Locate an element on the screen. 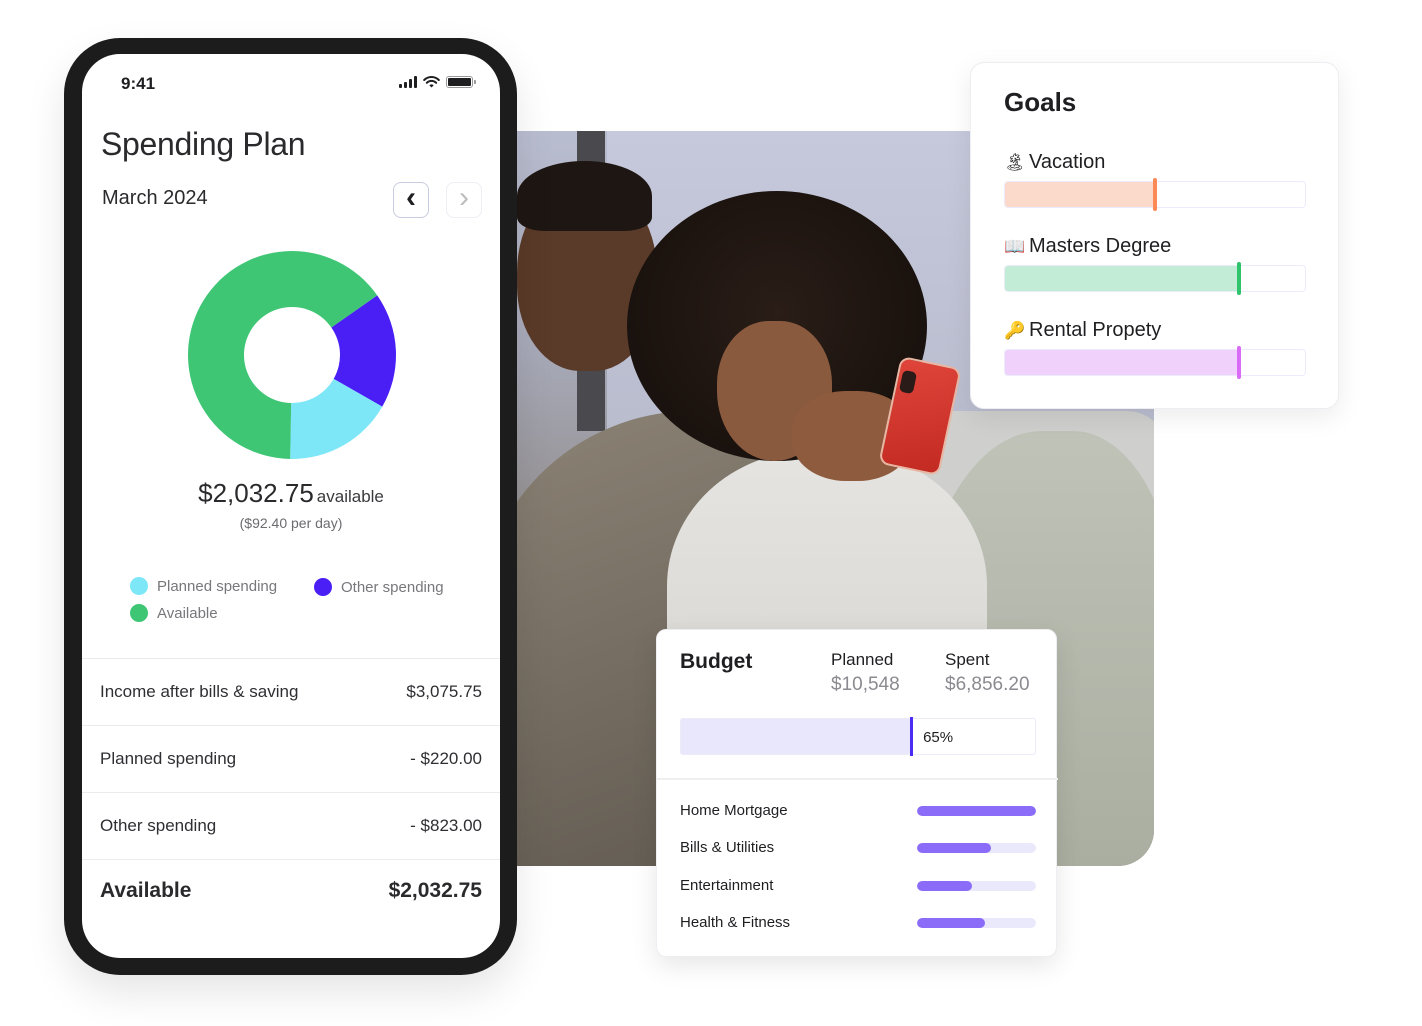 The image size is (1422, 1026). spending-donut-chart is located at coordinates (292, 354).